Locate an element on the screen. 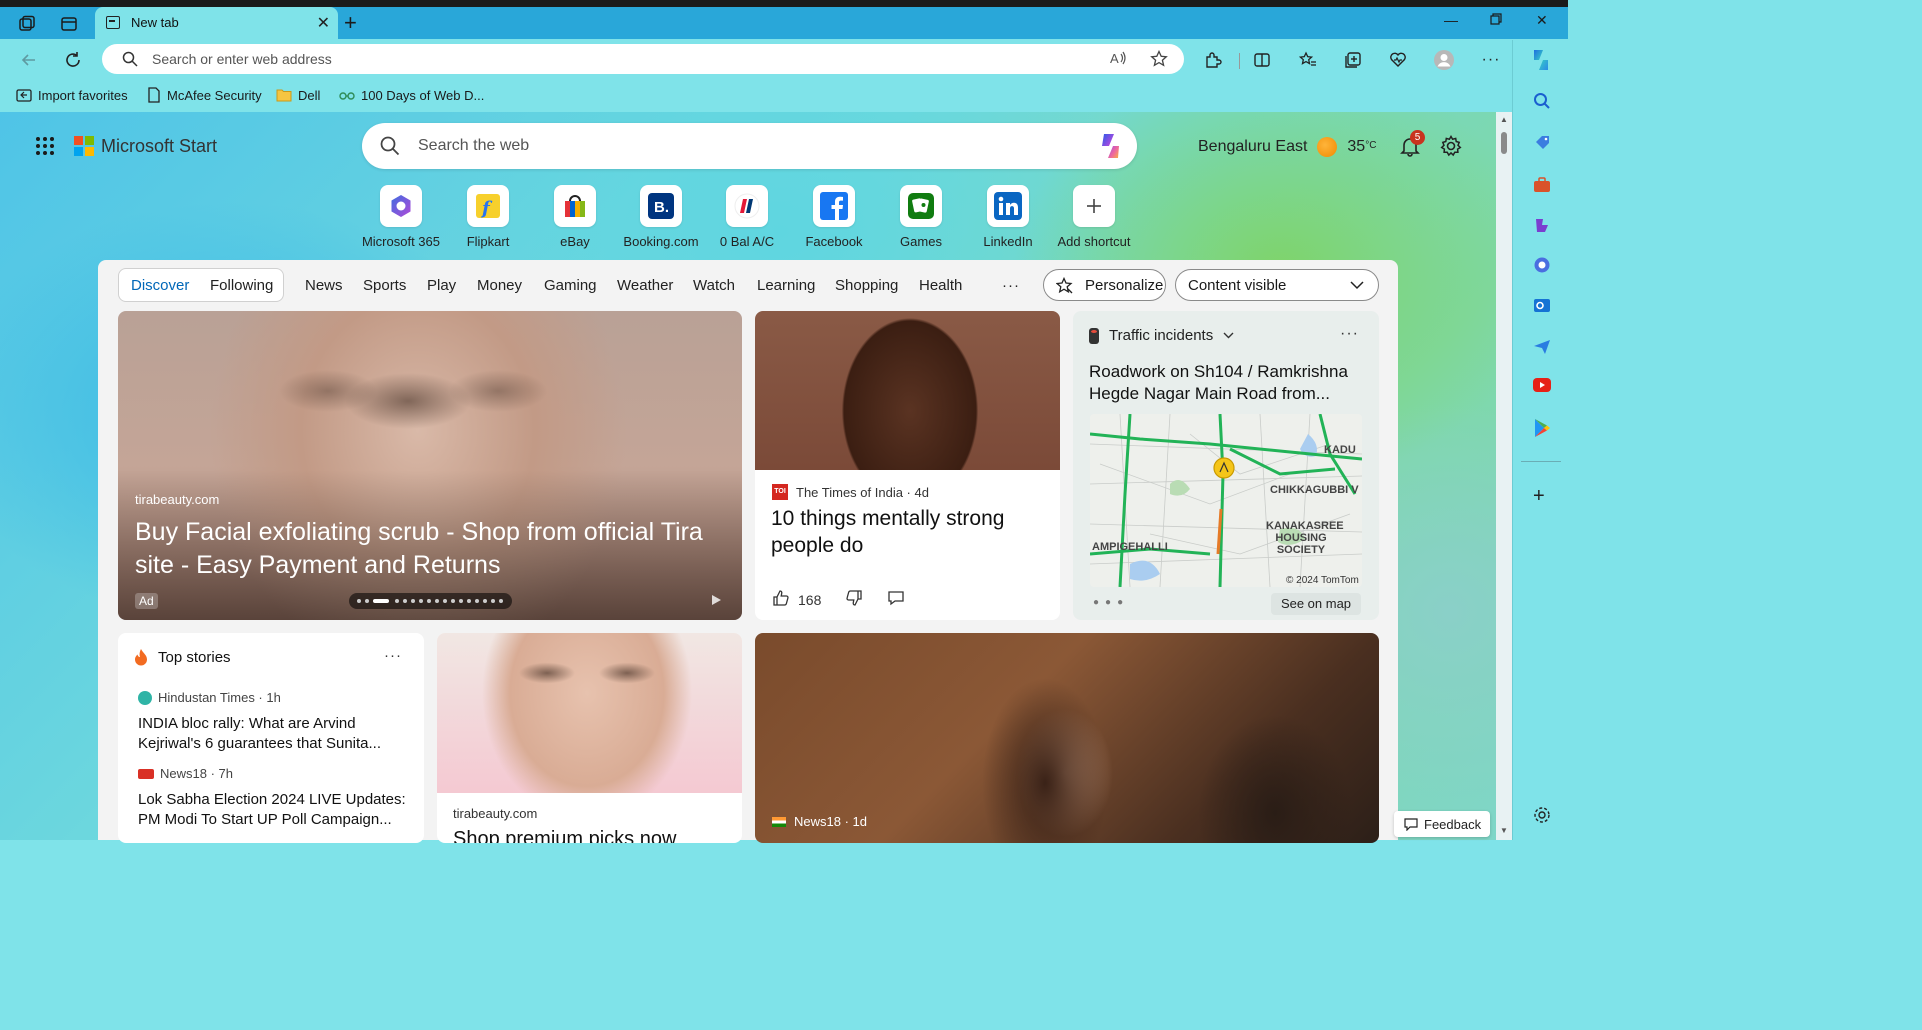  close-tab-icon: ✕ is located at coordinates (323, 23).